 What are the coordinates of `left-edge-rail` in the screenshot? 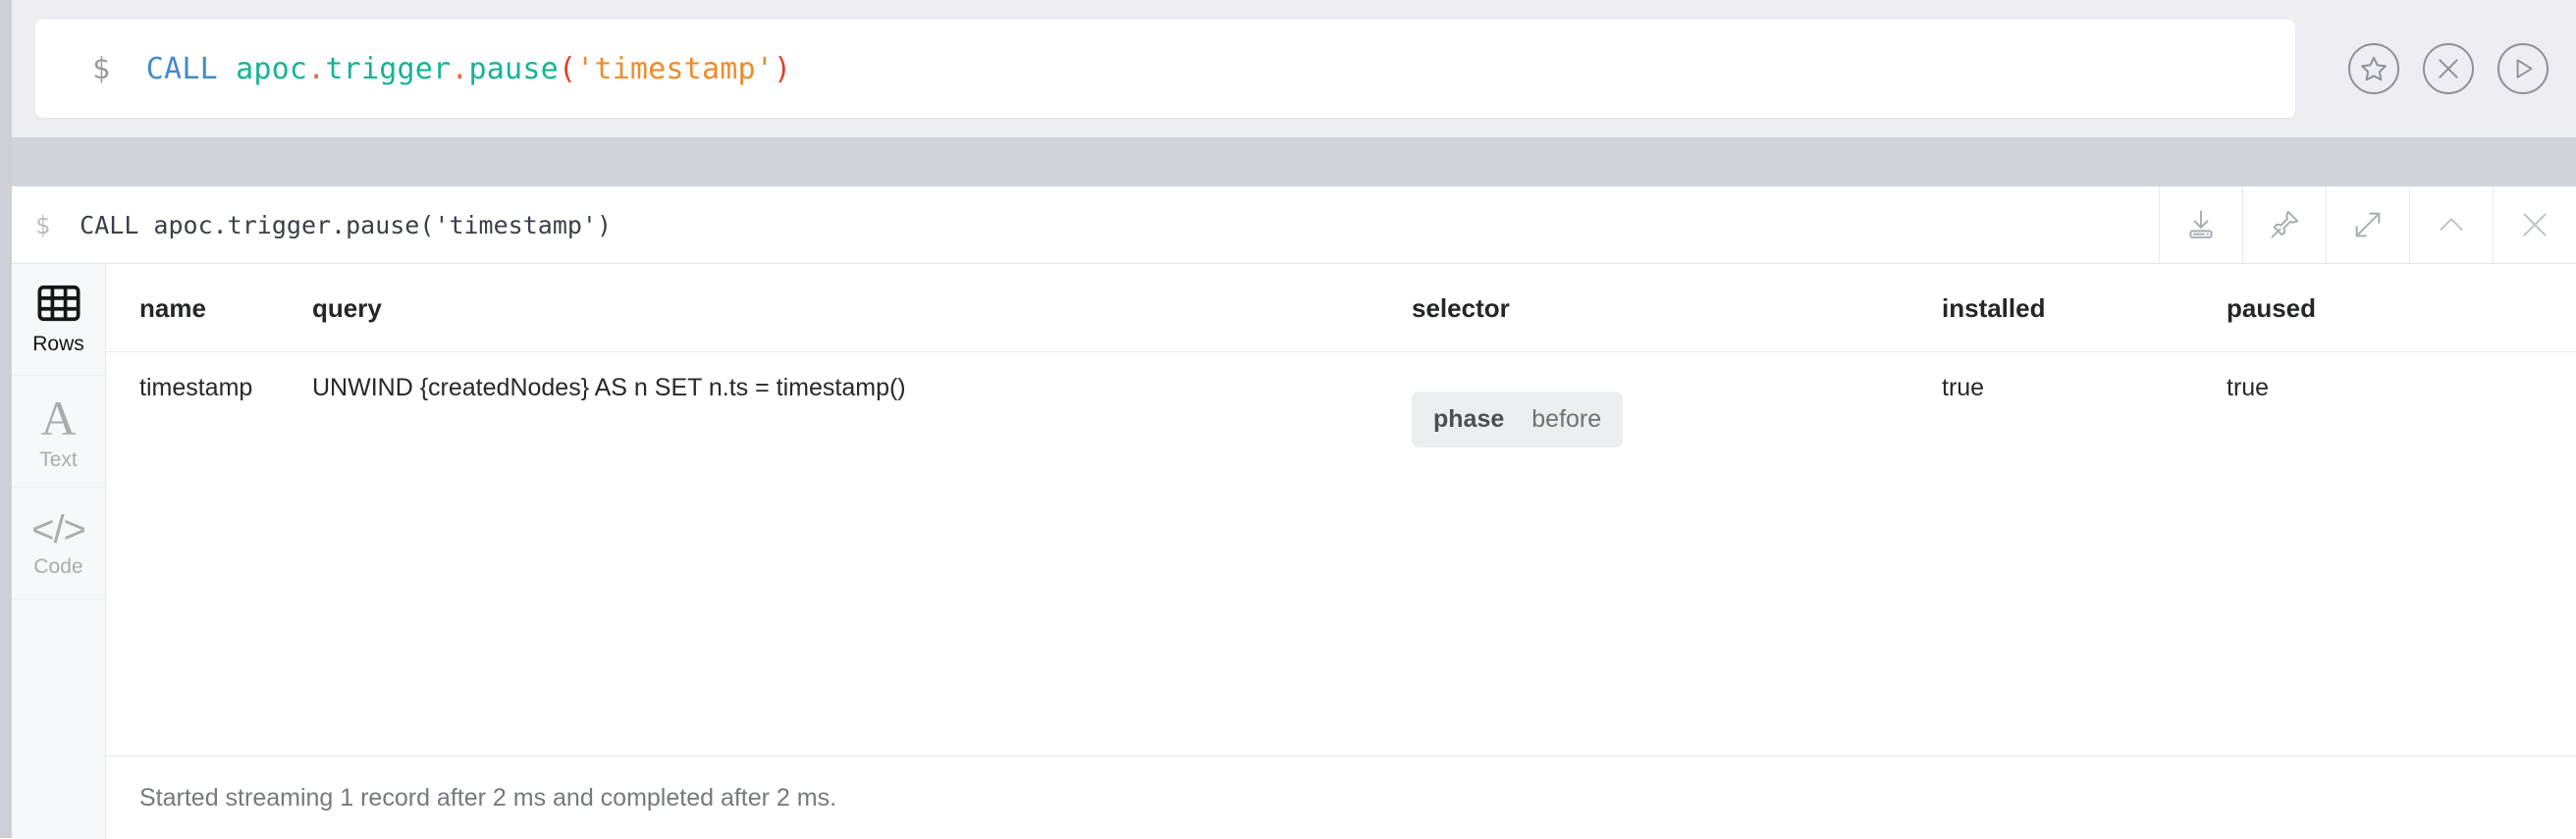 It's located at (6, 419).